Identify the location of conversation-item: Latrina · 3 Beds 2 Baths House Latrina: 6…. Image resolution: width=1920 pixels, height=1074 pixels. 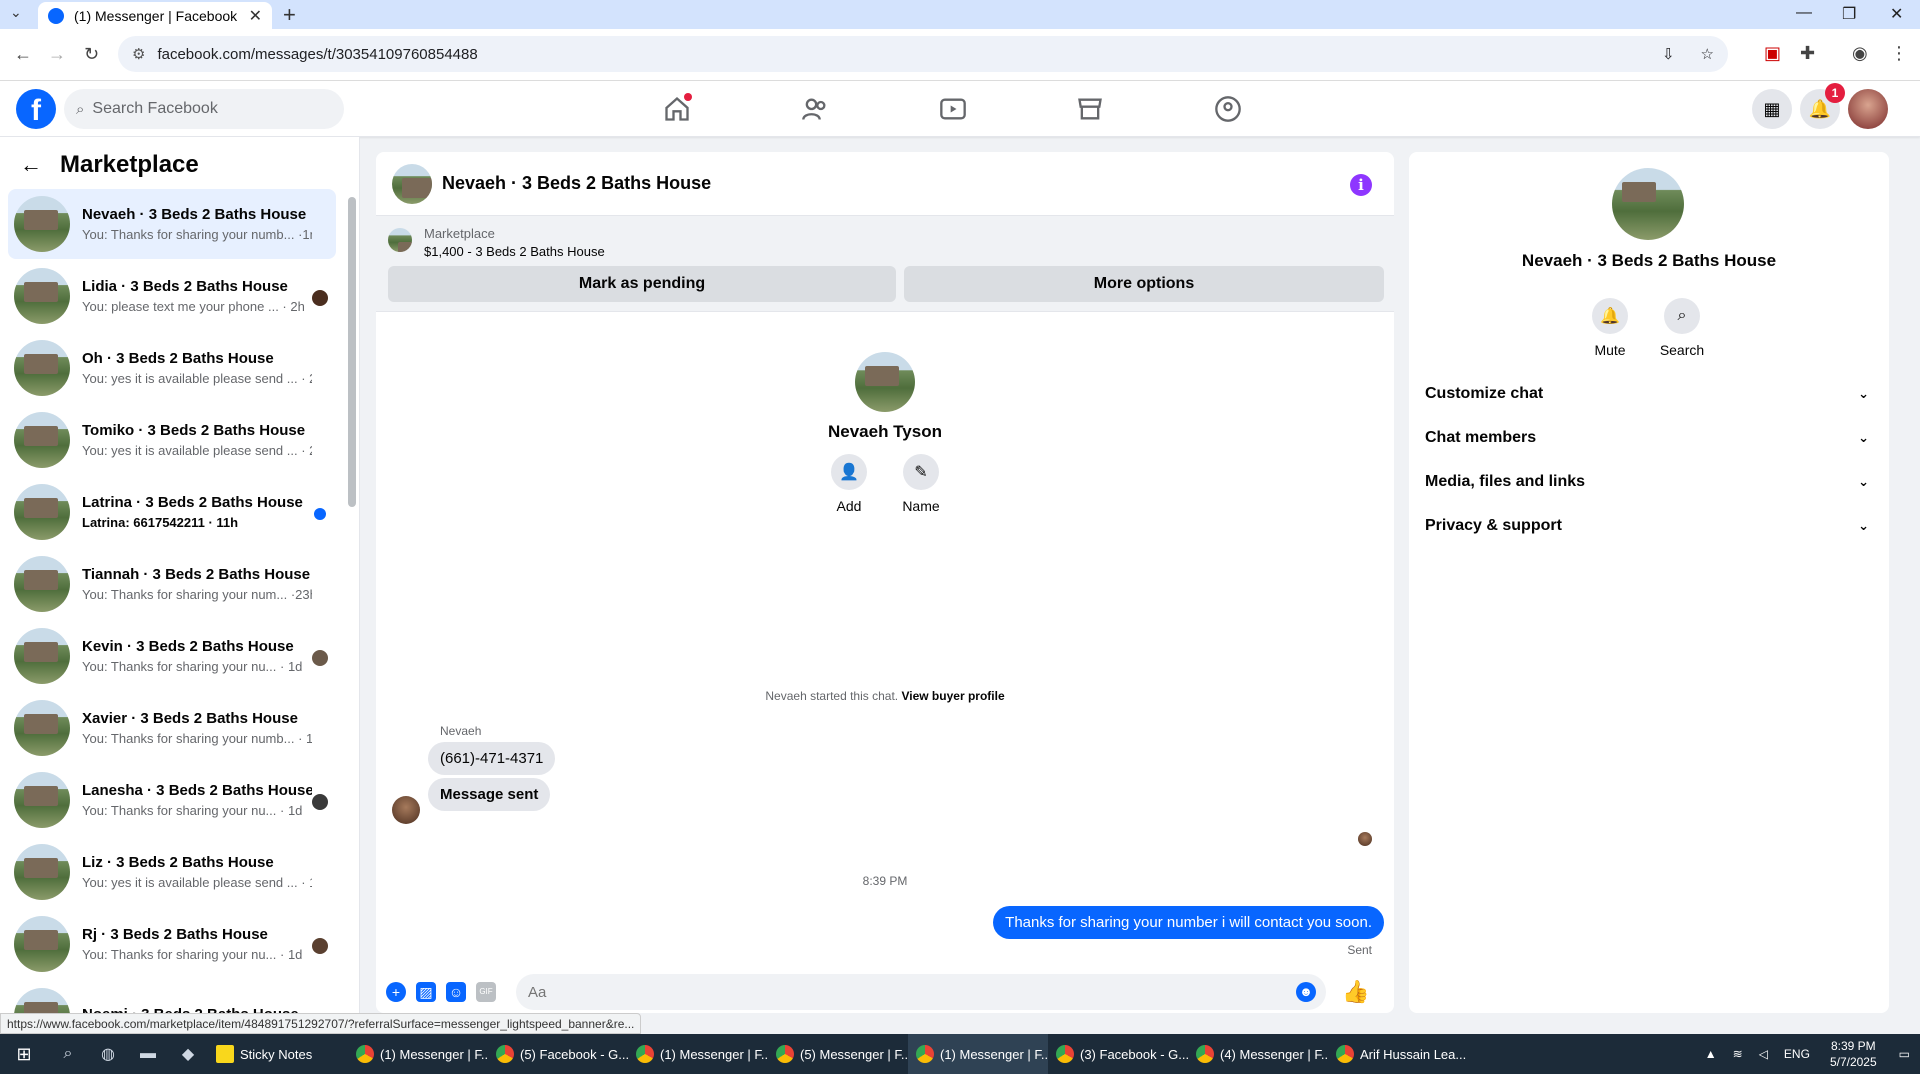
(172, 512).